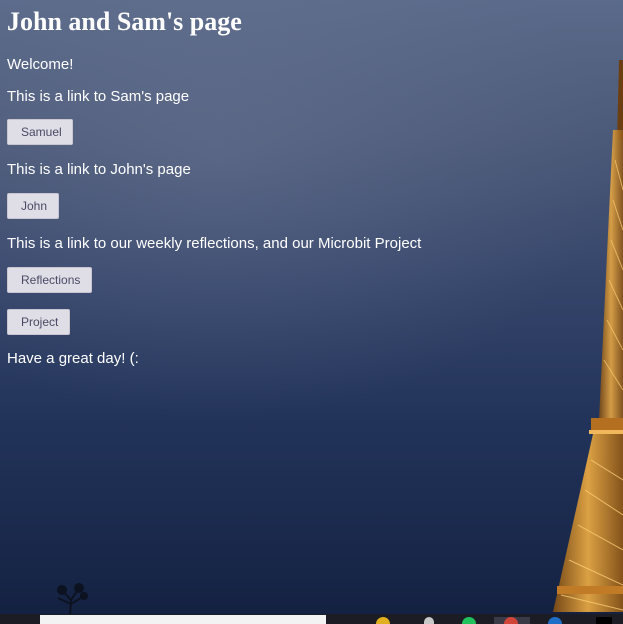  What do you see at coordinates (40, 132) in the screenshot?
I see `samuel-button: Samuel` at bounding box center [40, 132].